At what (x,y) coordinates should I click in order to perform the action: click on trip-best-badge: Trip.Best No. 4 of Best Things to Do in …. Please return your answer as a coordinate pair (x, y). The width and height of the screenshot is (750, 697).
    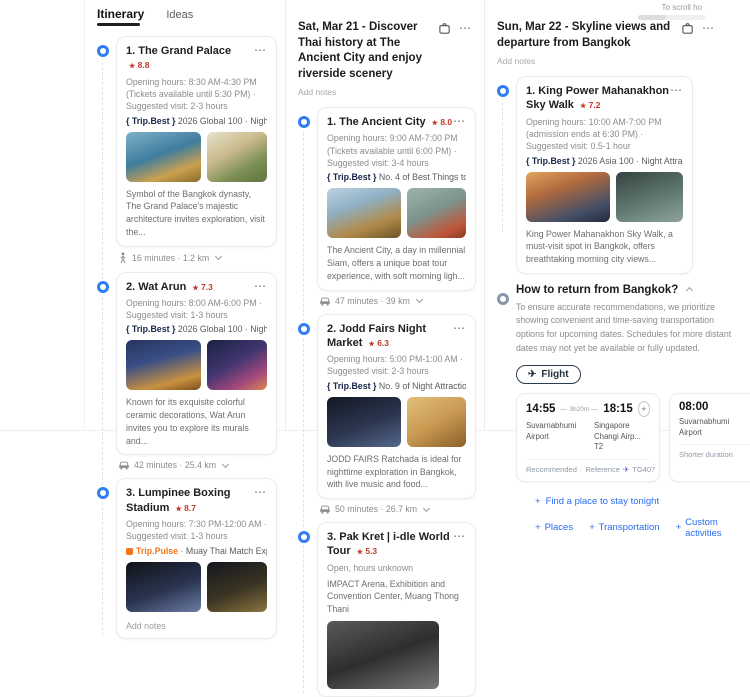
    Looking at the image, I should click on (396, 177).